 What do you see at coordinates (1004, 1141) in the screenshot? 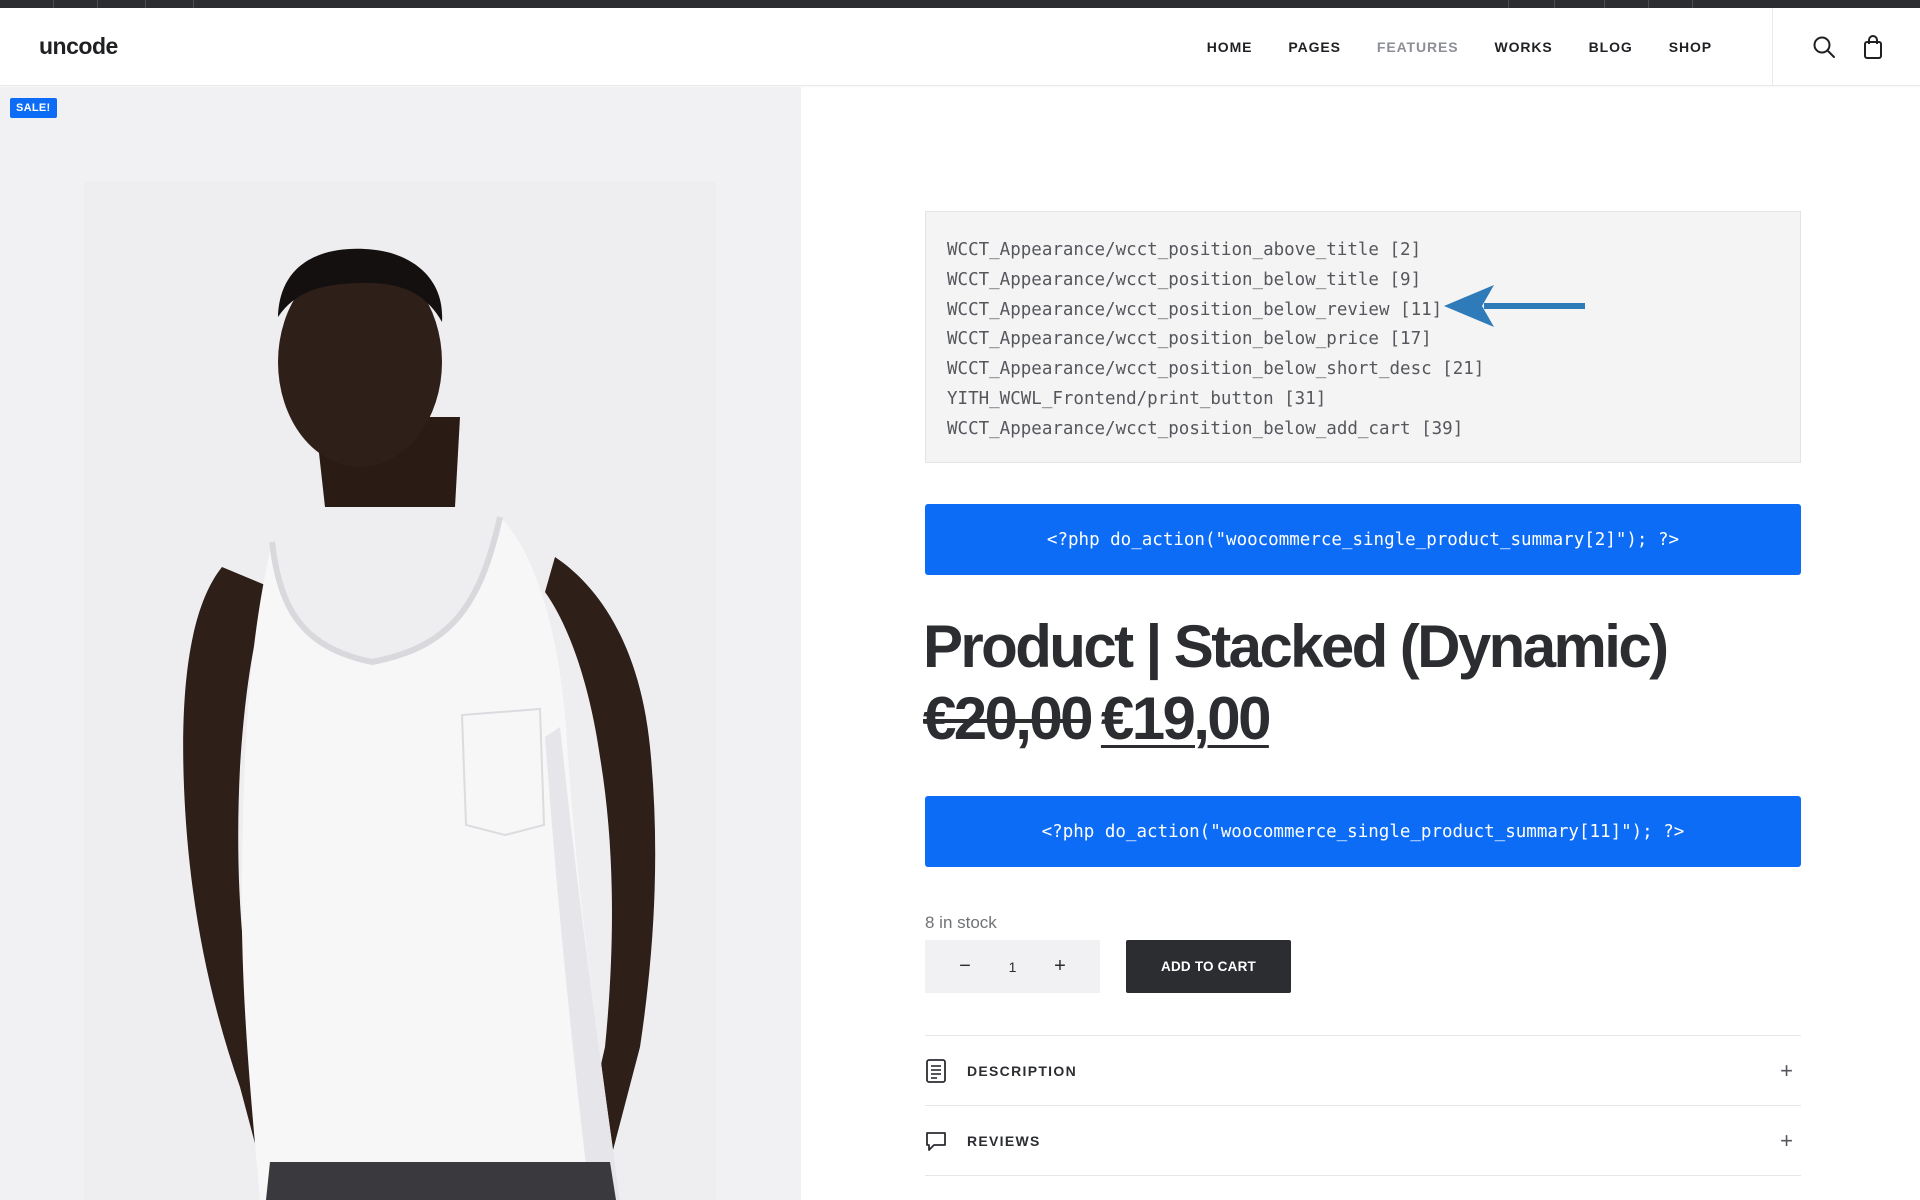
I see `accordion-label: REVIEWS` at bounding box center [1004, 1141].